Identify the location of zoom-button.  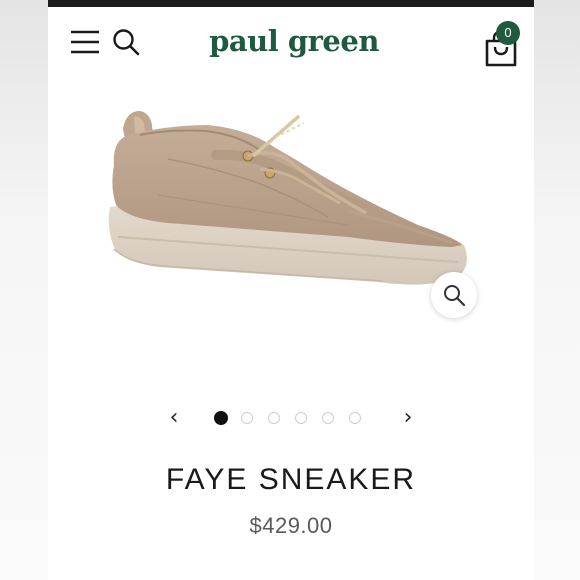
(454, 295).